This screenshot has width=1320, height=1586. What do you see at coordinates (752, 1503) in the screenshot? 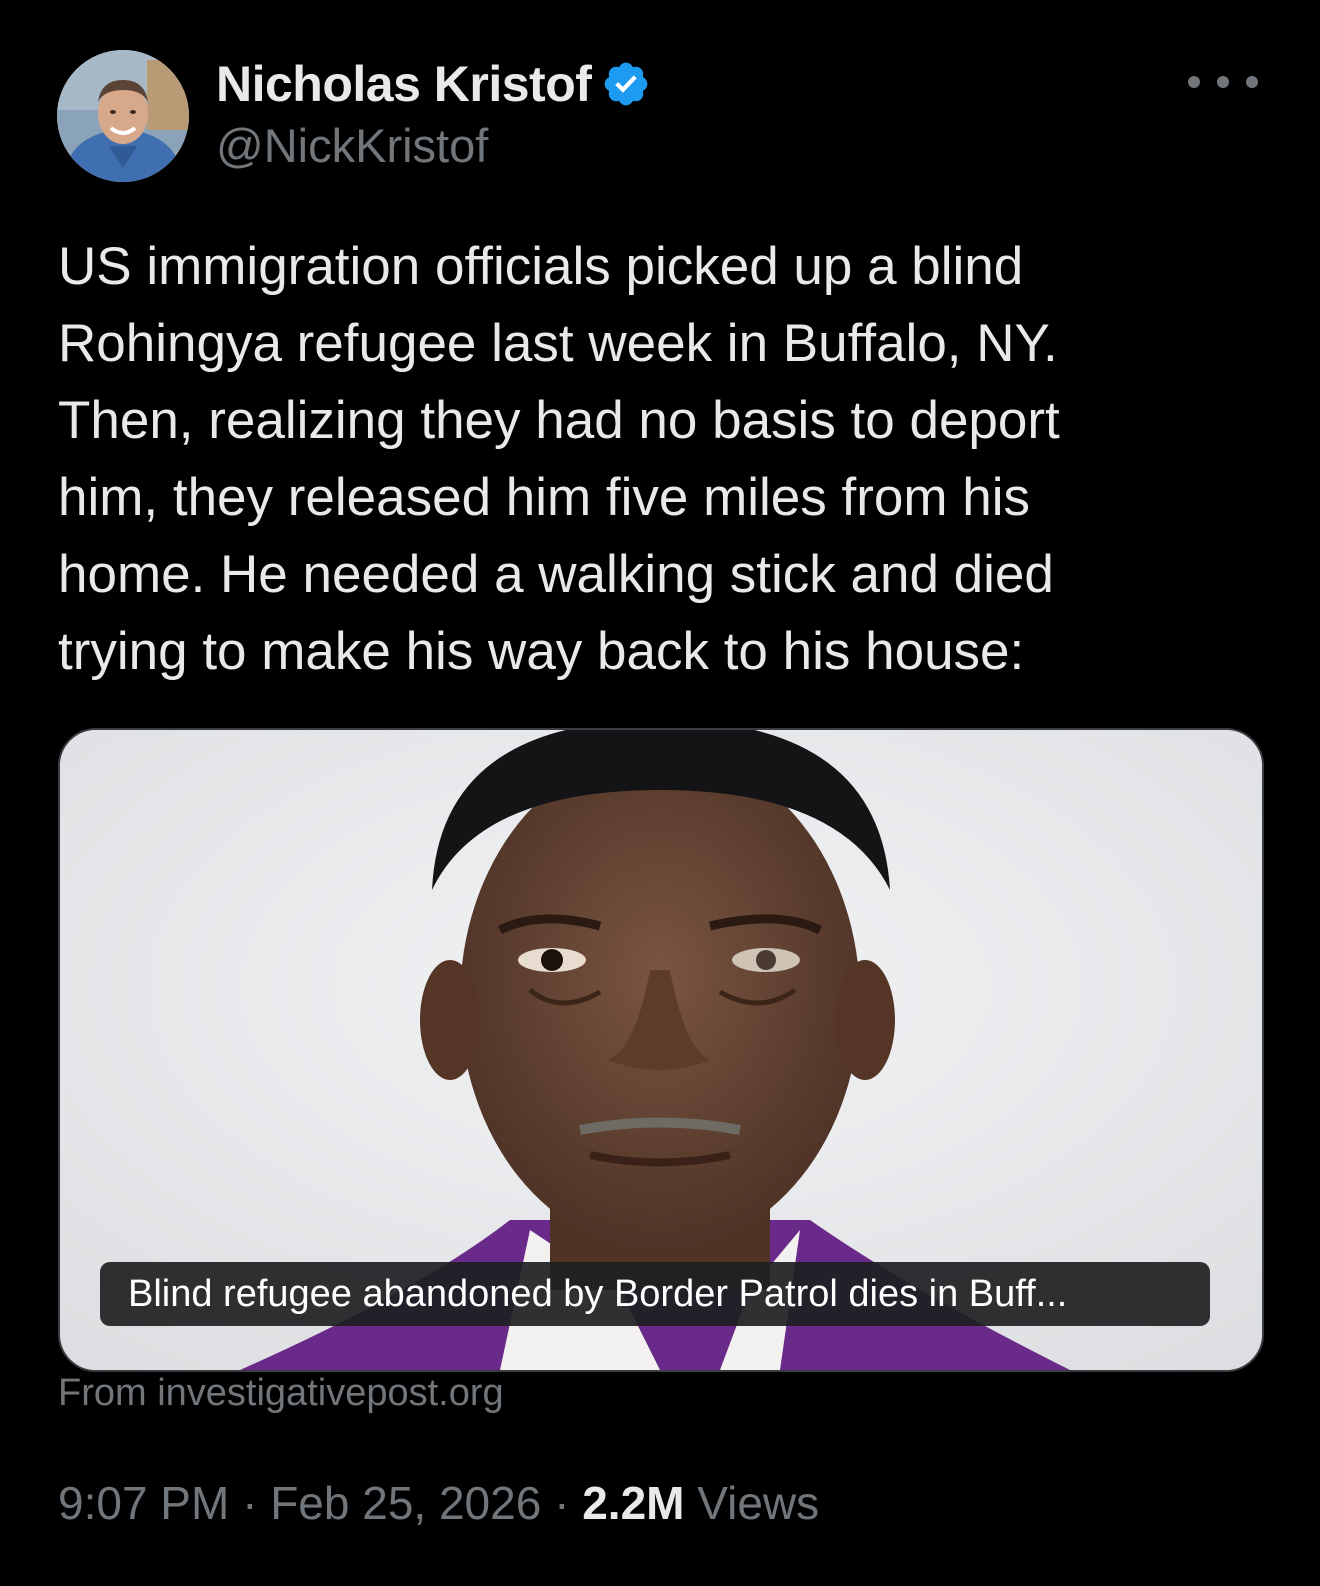
I see `views-label: Views` at bounding box center [752, 1503].